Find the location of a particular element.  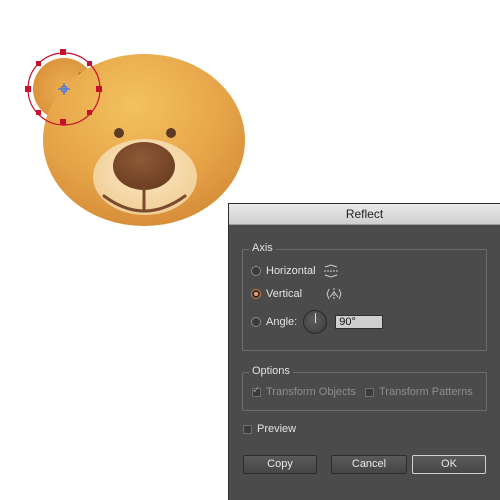

copy-button: Copy is located at coordinates (280, 464).